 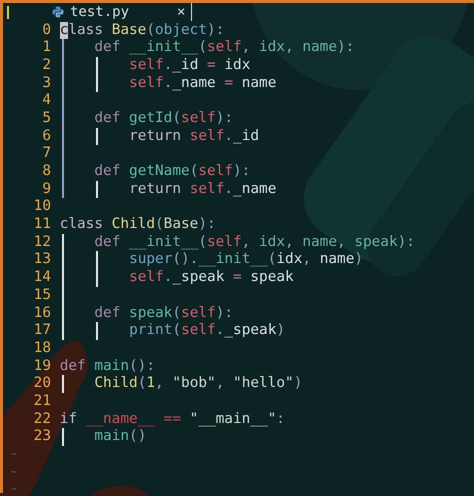 What do you see at coordinates (122, 12) in the screenshot?
I see `file-tab: test.py ×` at bounding box center [122, 12].